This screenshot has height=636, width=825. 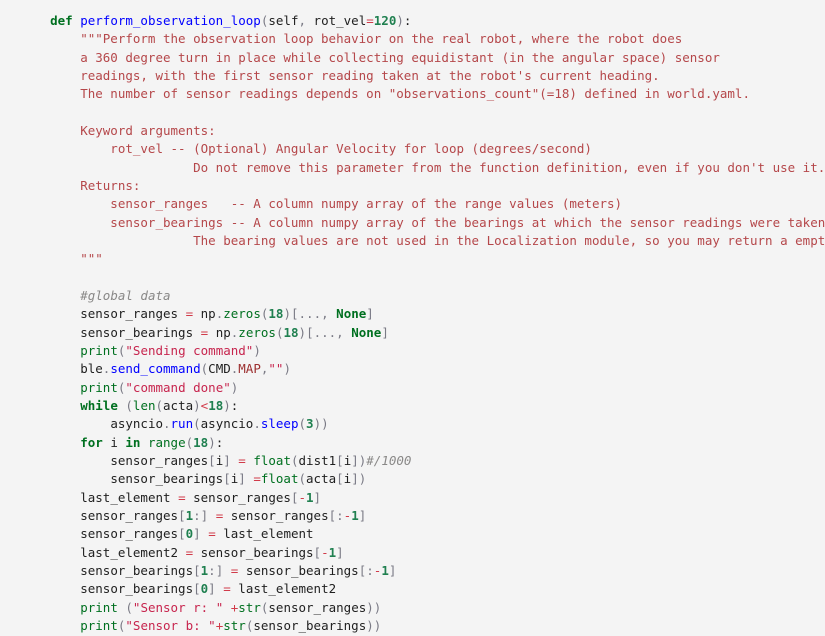 I want to click on code-line: #global data, so click(x=412, y=296).